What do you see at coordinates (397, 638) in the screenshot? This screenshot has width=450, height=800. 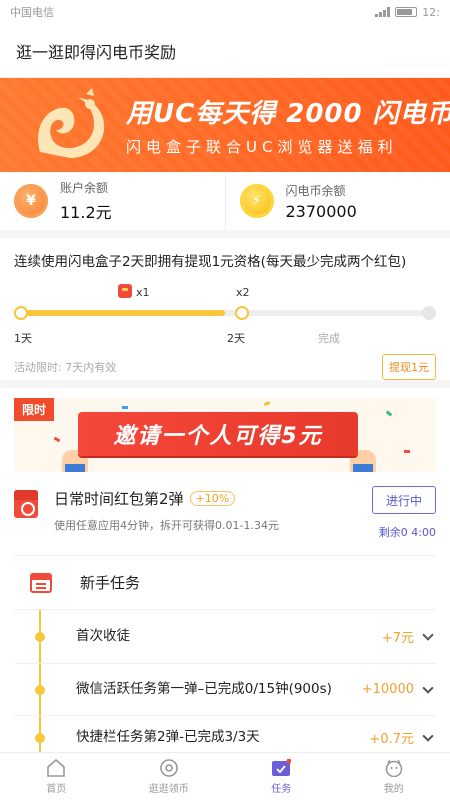 I see `task-reward: +7元` at bounding box center [397, 638].